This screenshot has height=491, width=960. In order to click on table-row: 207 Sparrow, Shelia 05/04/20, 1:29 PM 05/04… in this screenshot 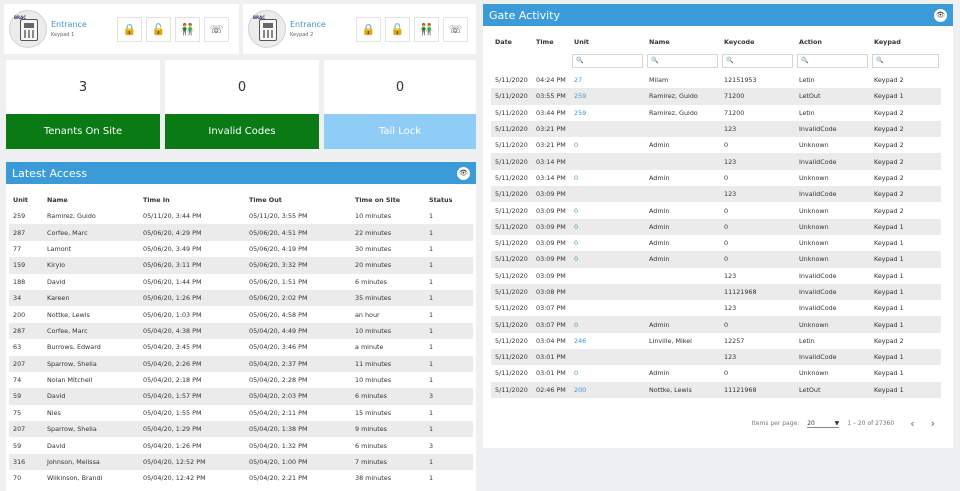, I will do `click(241, 429)`.